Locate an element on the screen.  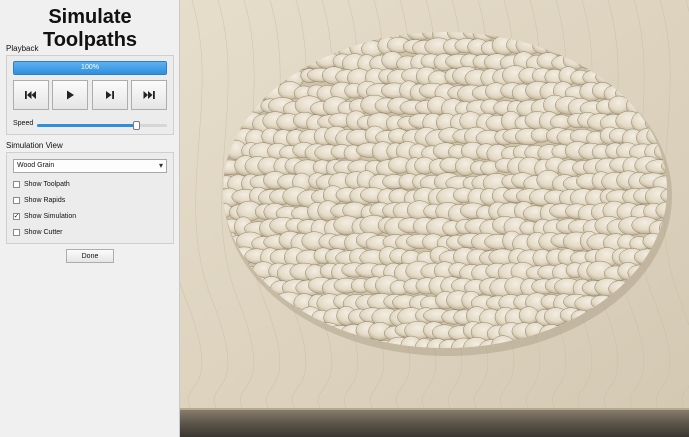
chevron-down-icon: ▾ is located at coordinates (160, 165).